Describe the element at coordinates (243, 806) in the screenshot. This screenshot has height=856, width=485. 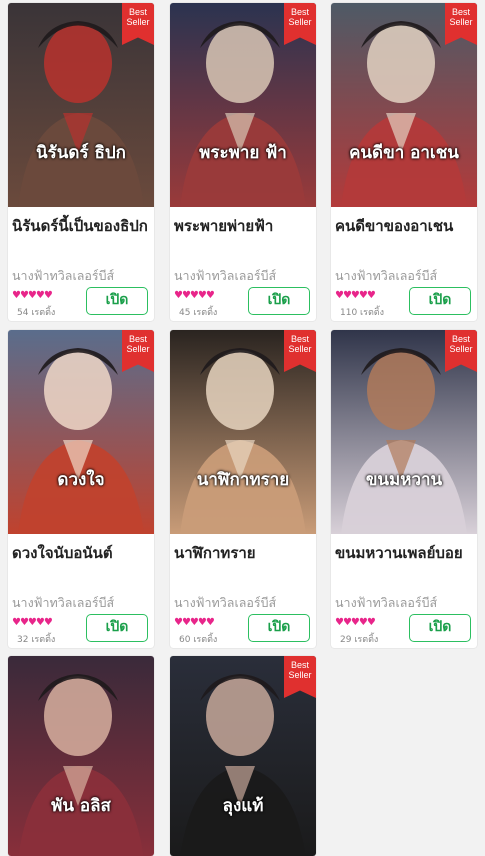
I see `cover-title-text: ลุงแท้` at that location.